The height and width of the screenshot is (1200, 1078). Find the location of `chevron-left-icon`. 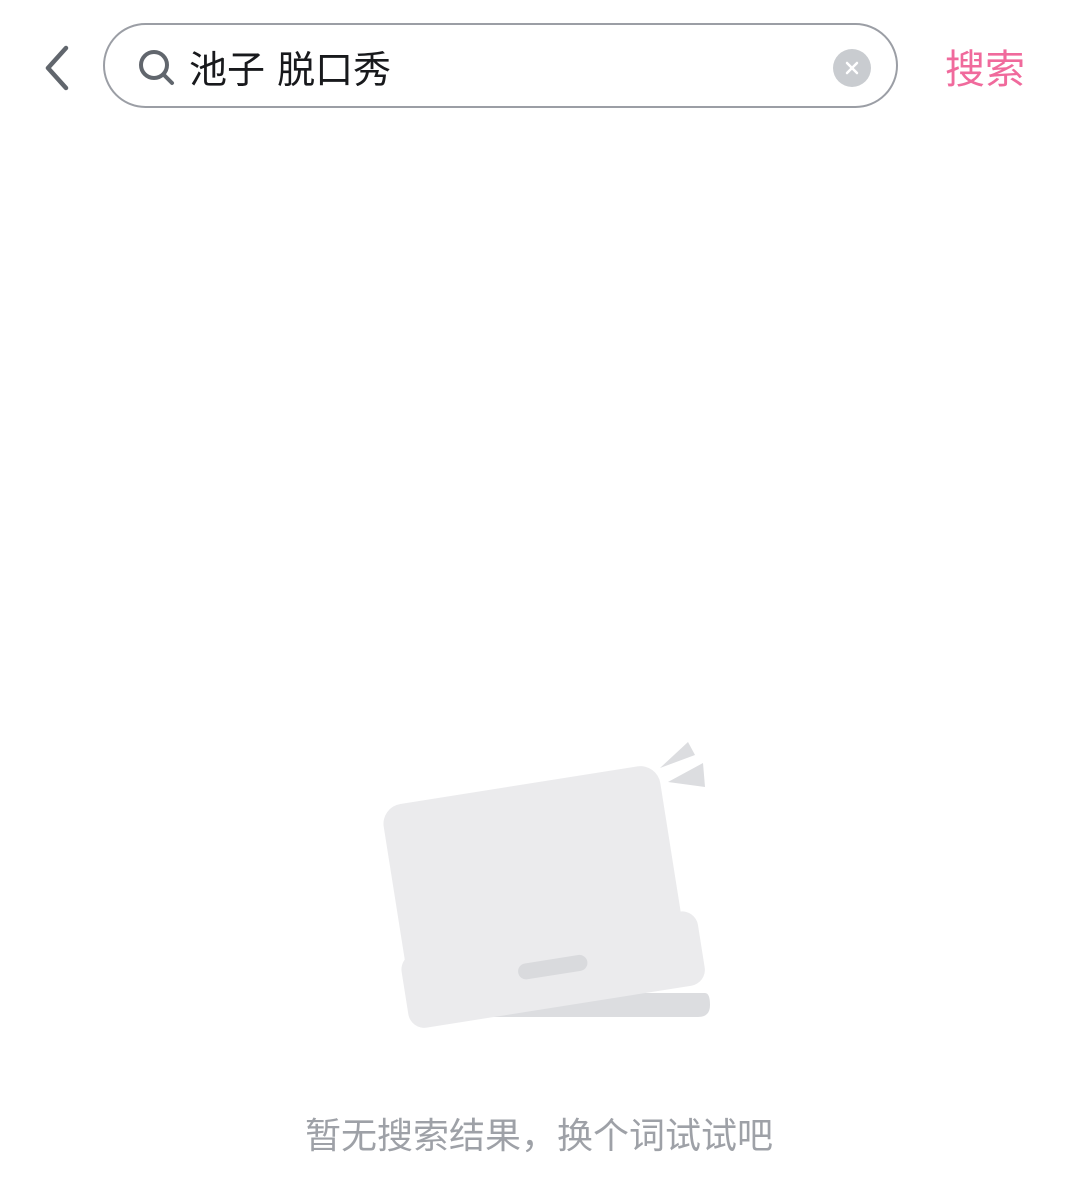

chevron-left-icon is located at coordinates (57, 68).